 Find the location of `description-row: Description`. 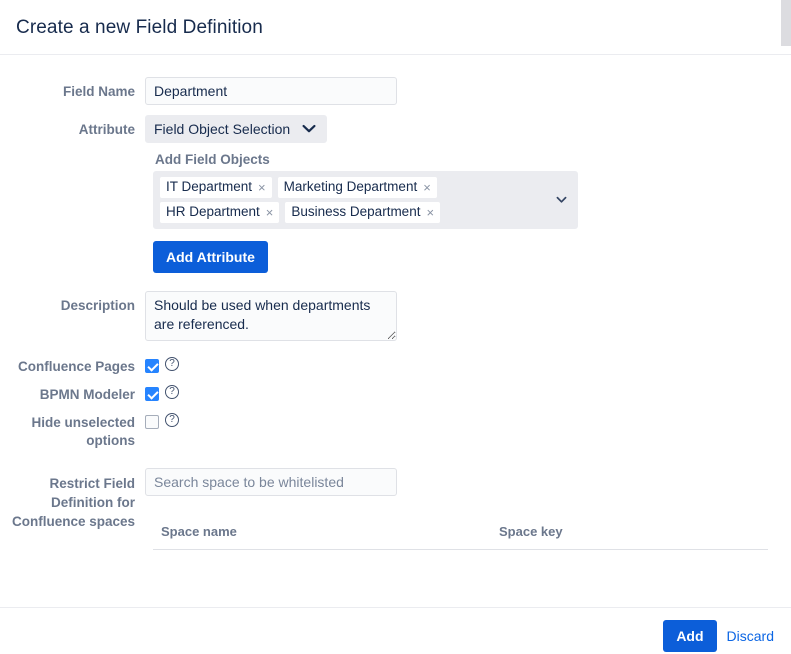

description-row: Description is located at coordinates (395, 318).